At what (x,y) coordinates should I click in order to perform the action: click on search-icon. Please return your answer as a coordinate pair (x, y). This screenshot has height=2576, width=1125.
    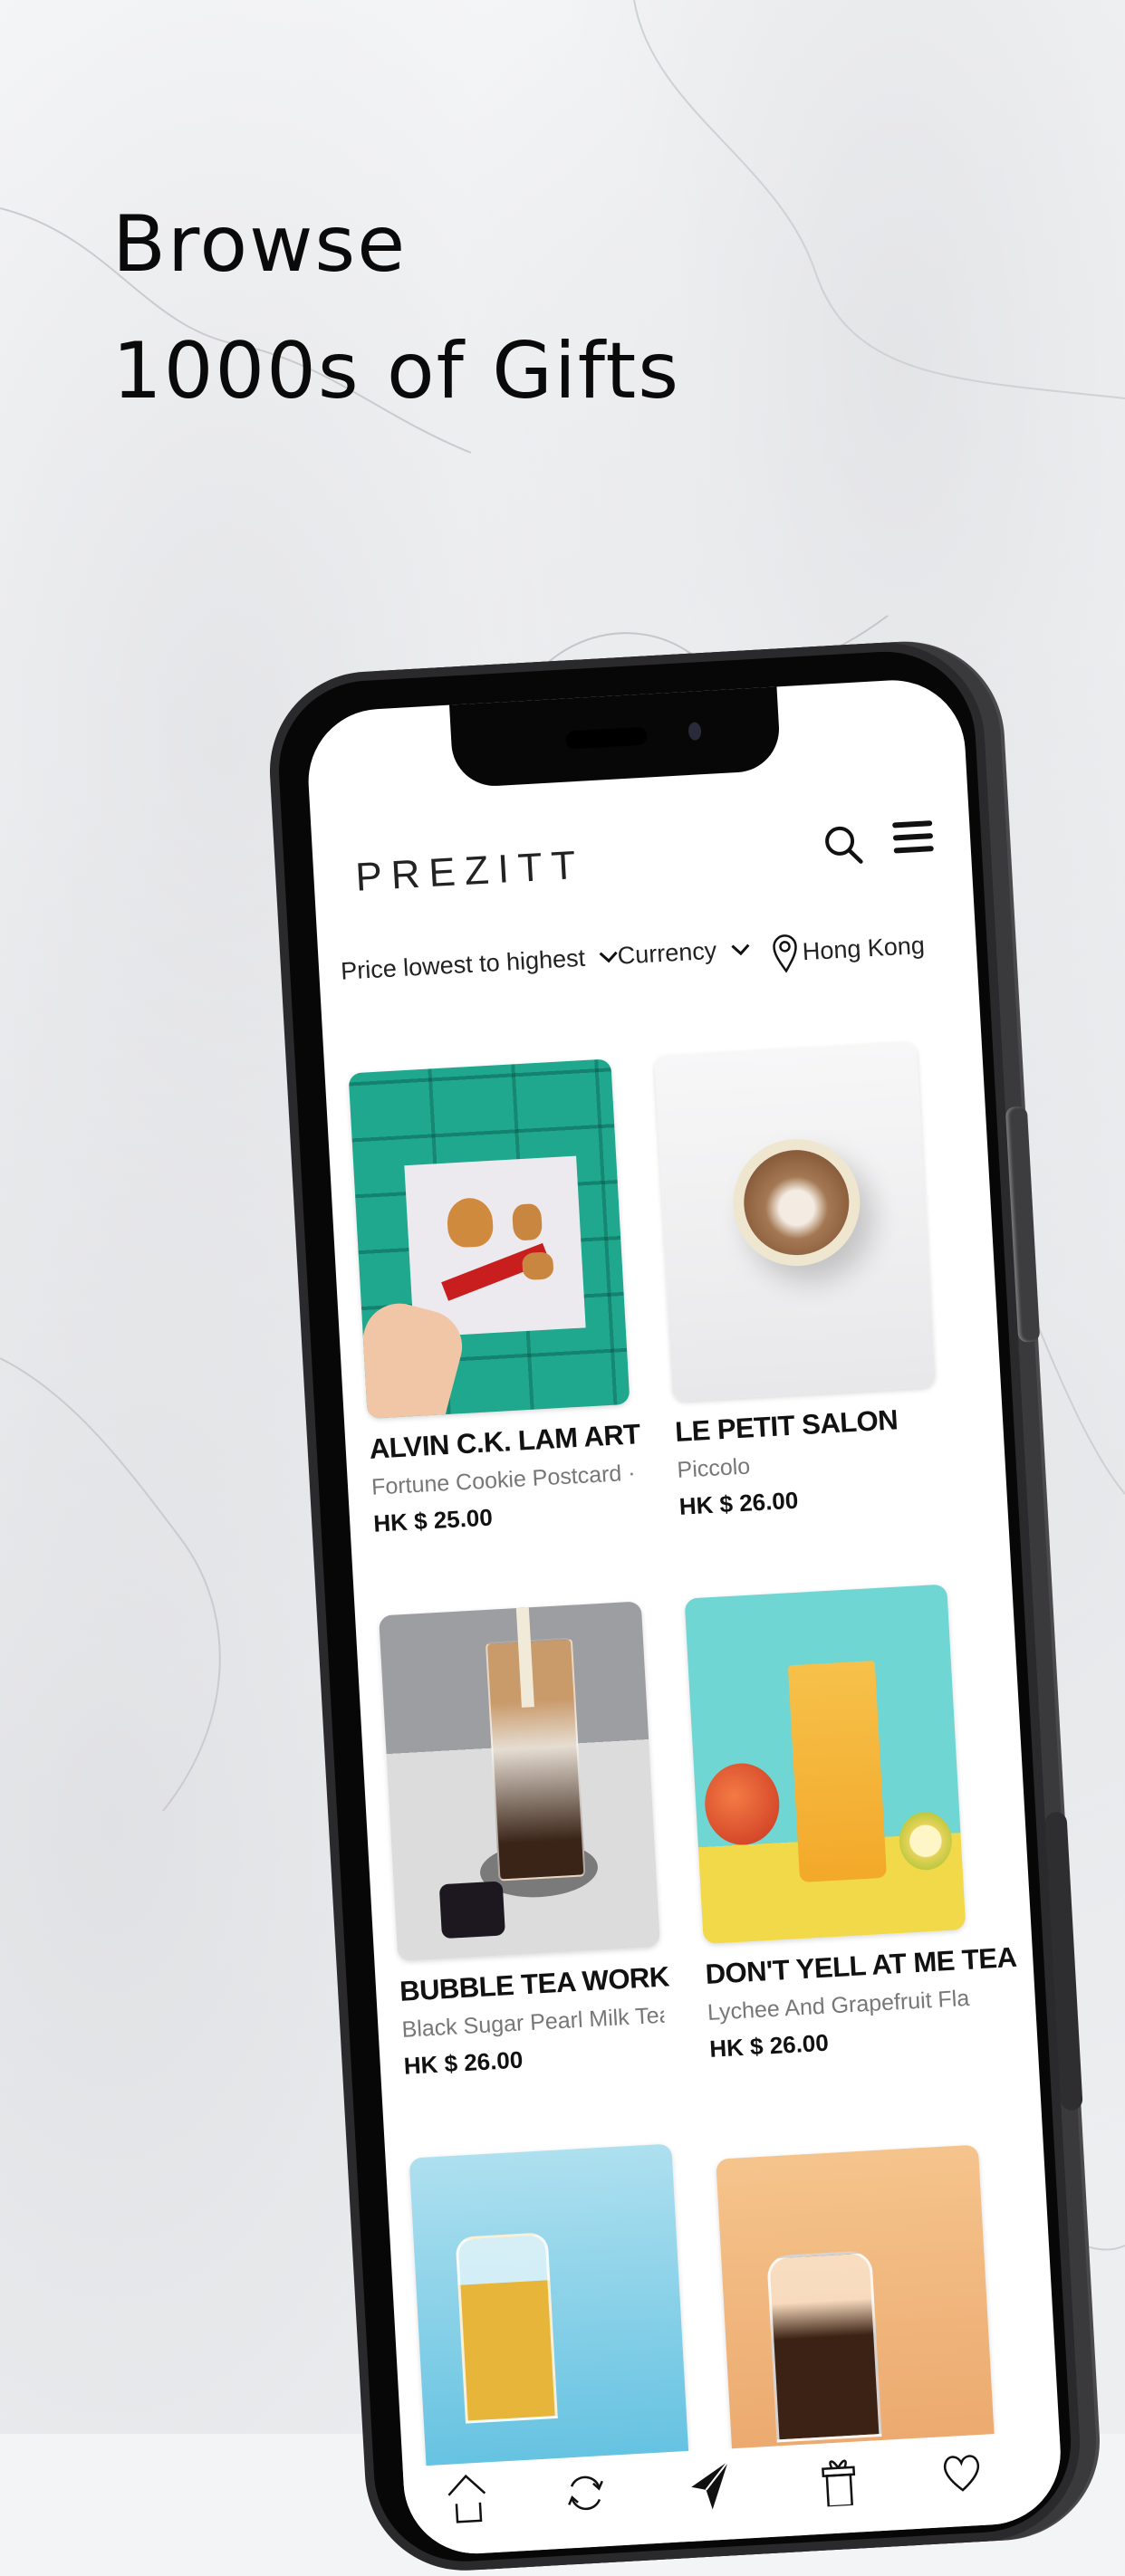
    Looking at the image, I should click on (844, 845).